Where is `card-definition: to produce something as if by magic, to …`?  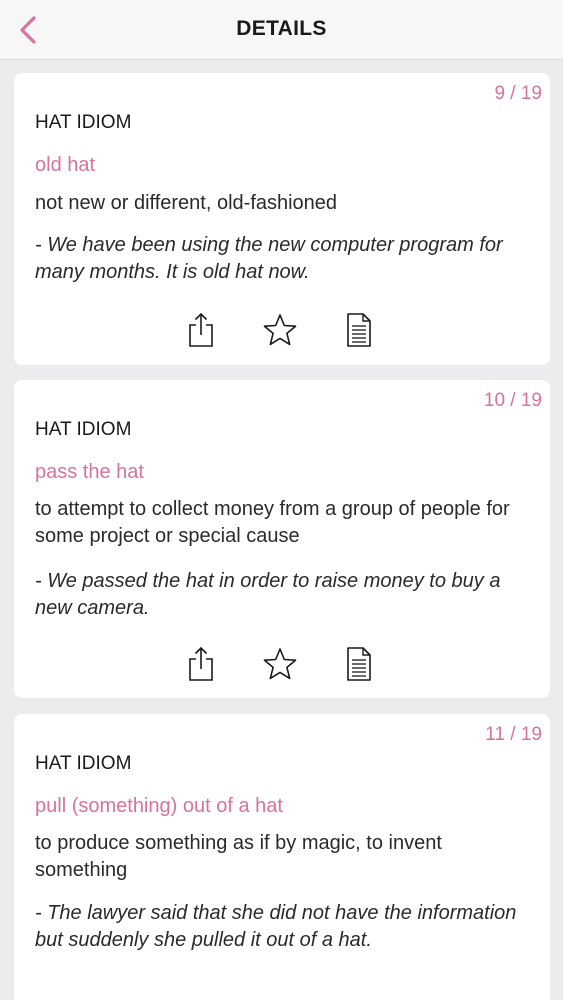
card-definition: to produce something as if by magic, to … is located at coordinates (238, 856).